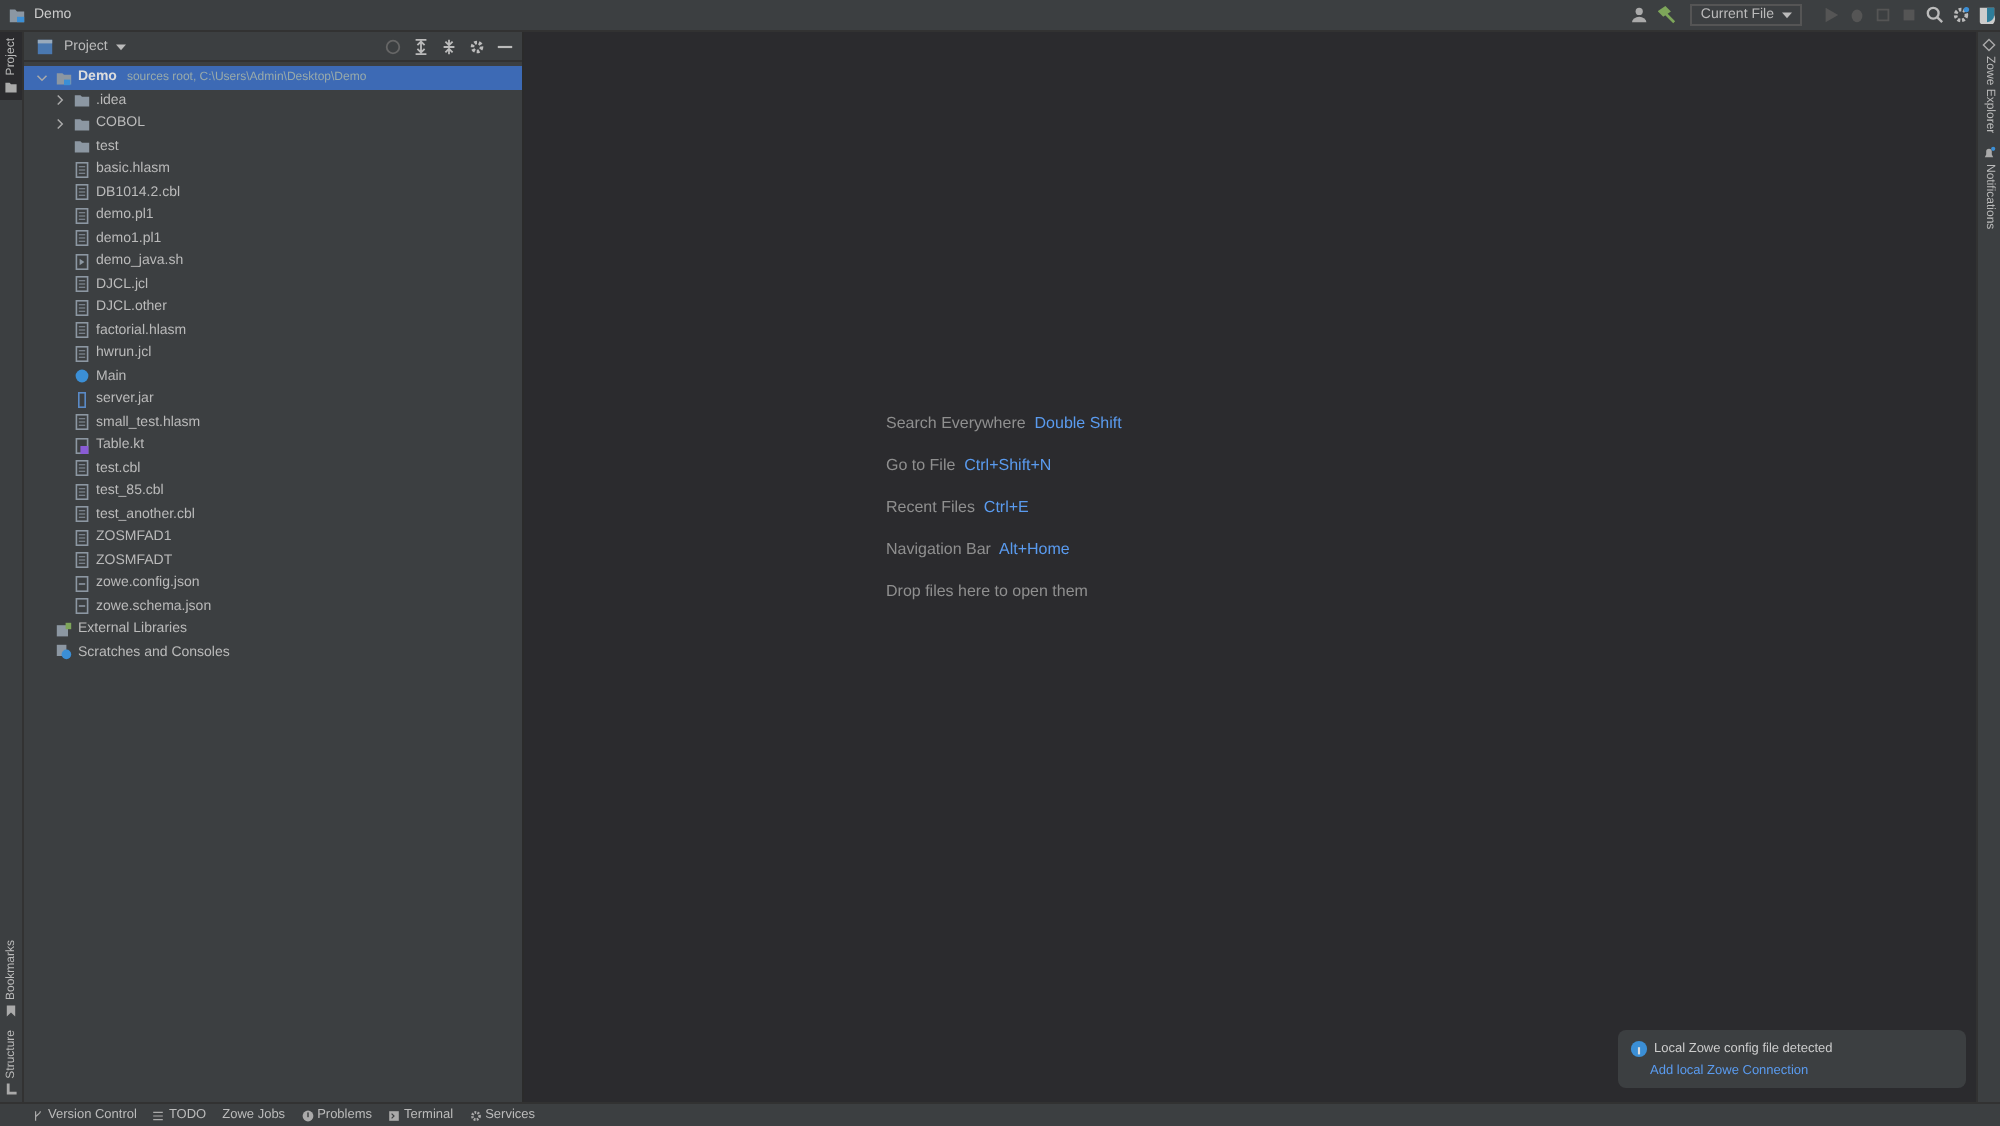 The height and width of the screenshot is (1126, 2000). What do you see at coordinates (958, 507) in the screenshot?
I see `editor-hint: Recent Files Ctrl+E` at bounding box center [958, 507].